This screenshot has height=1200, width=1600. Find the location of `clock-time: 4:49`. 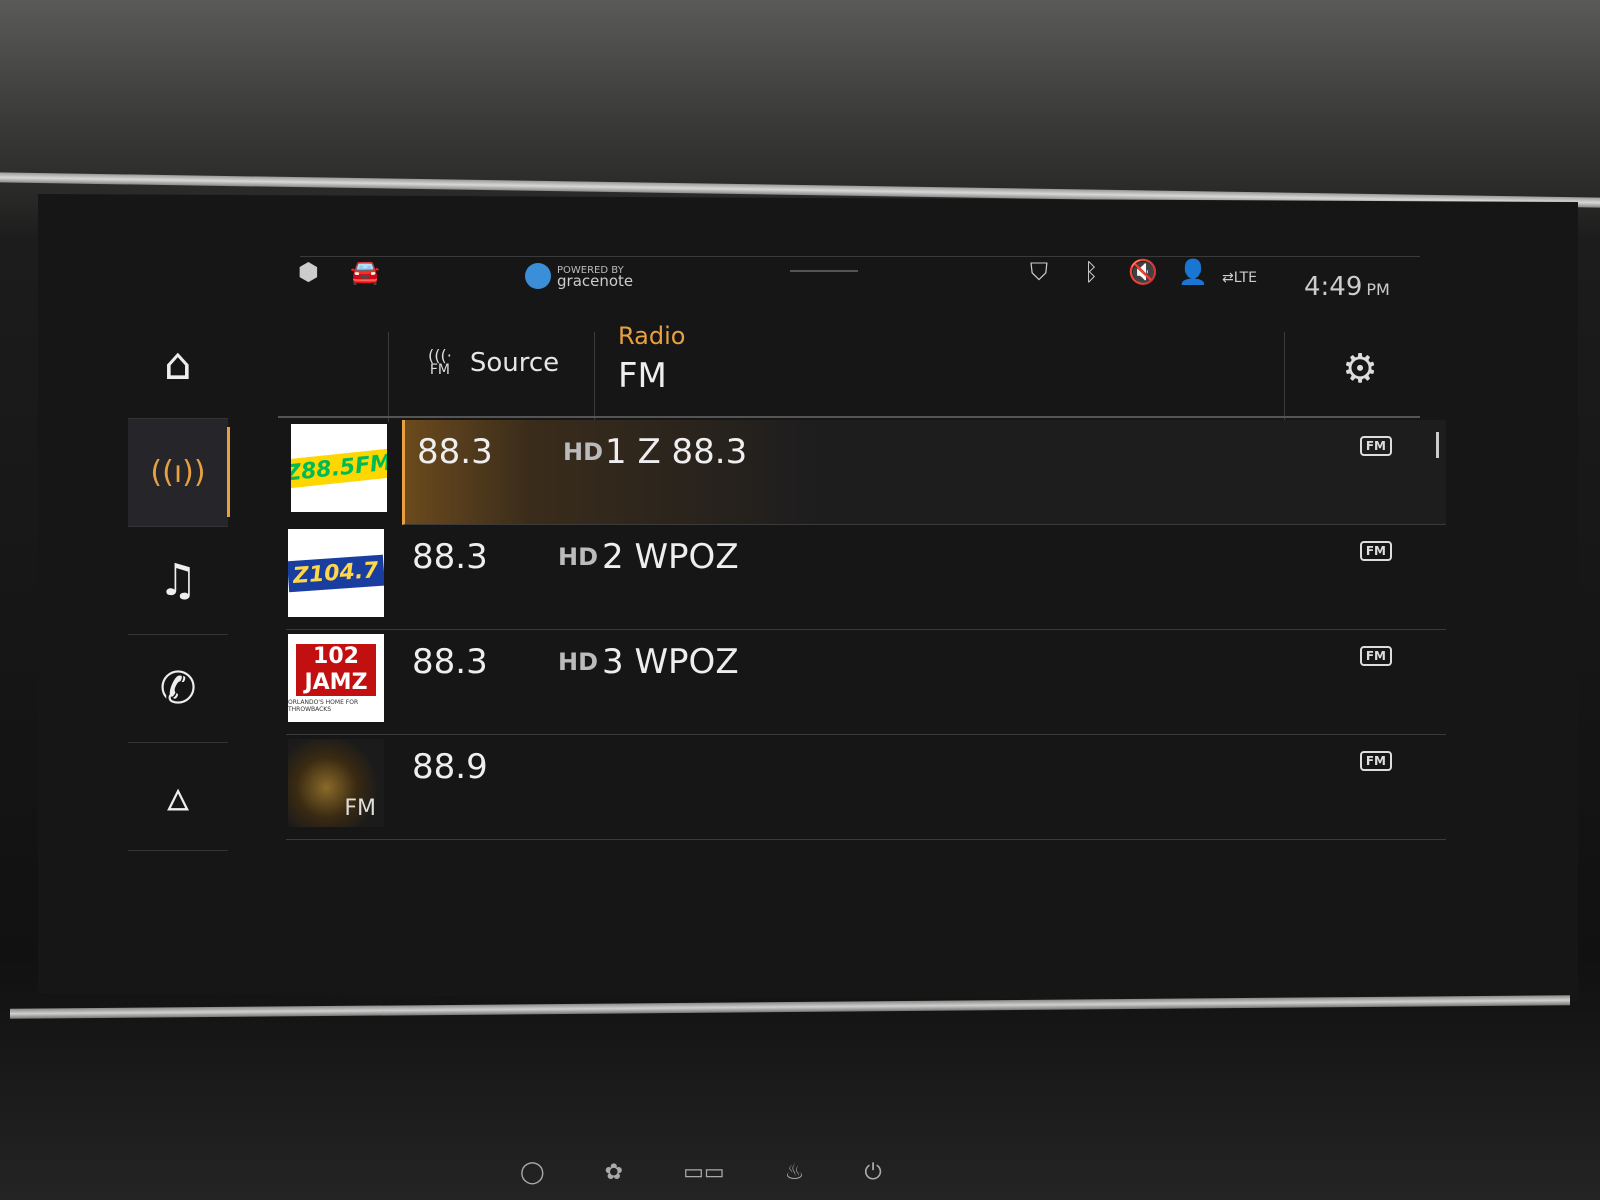

clock-time: 4:49 is located at coordinates (1333, 287).